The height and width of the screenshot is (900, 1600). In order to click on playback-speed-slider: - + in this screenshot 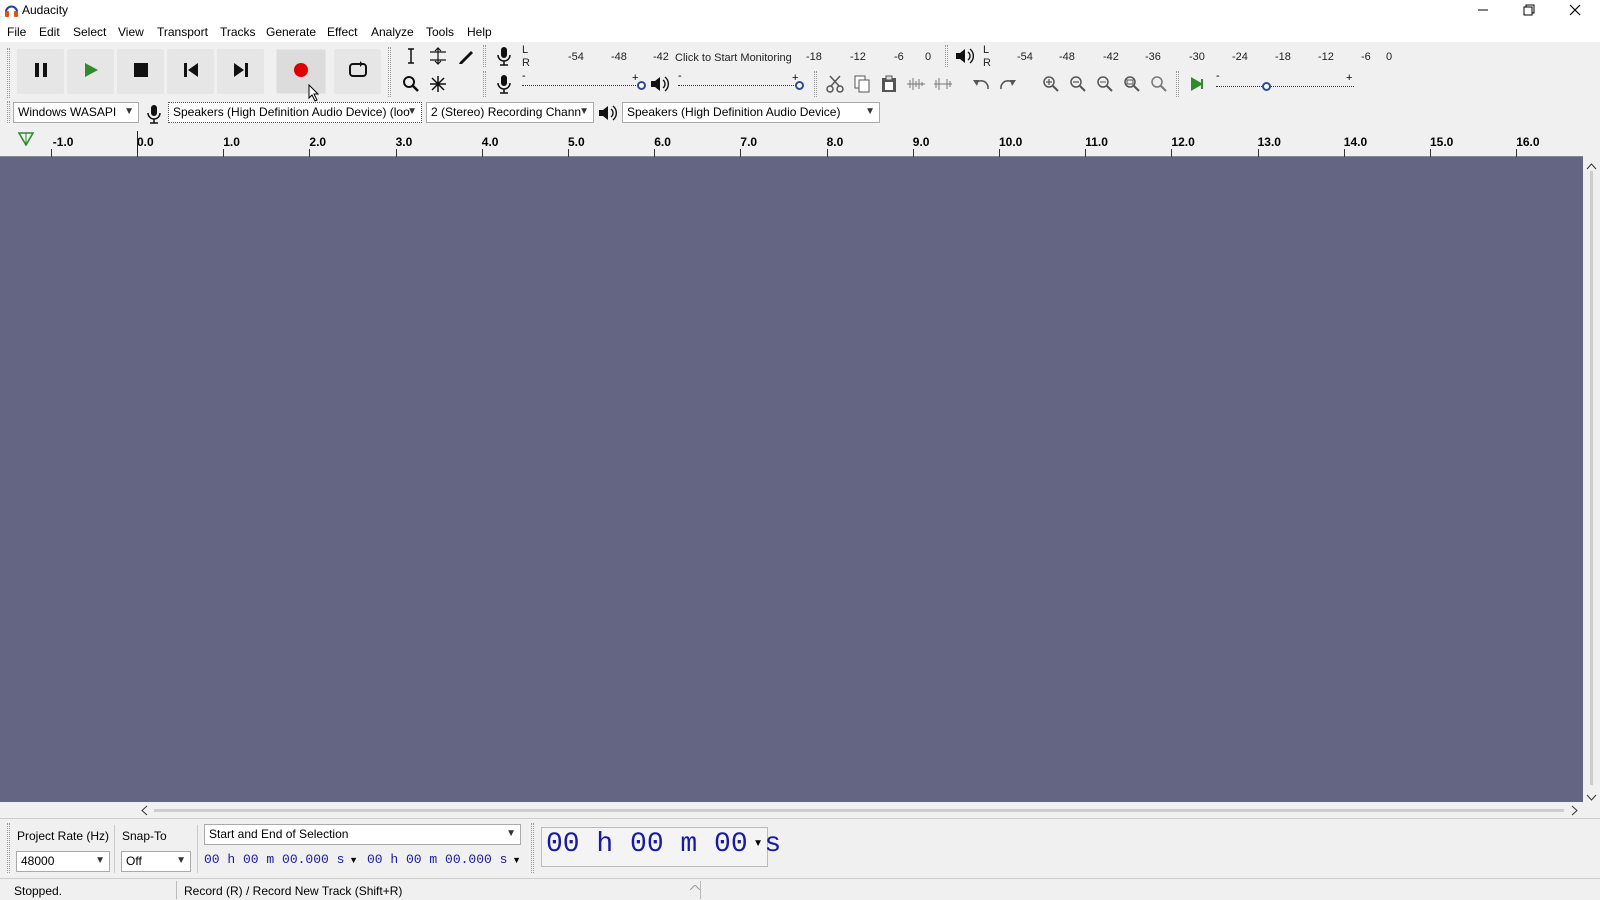, I will do `click(1286, 82)`.